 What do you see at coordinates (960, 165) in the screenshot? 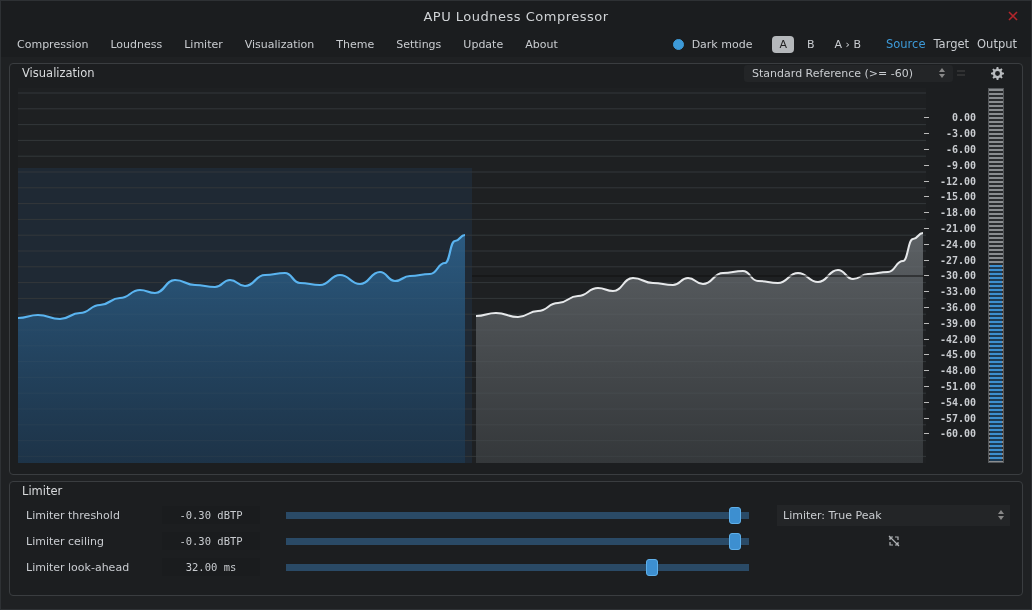
I see `scale-label: -9.00` at bounding box center [960, 165].